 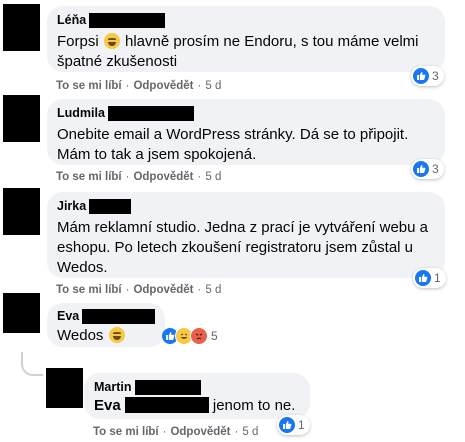 I want to click on thread-connector, so click(x=32, y=364).